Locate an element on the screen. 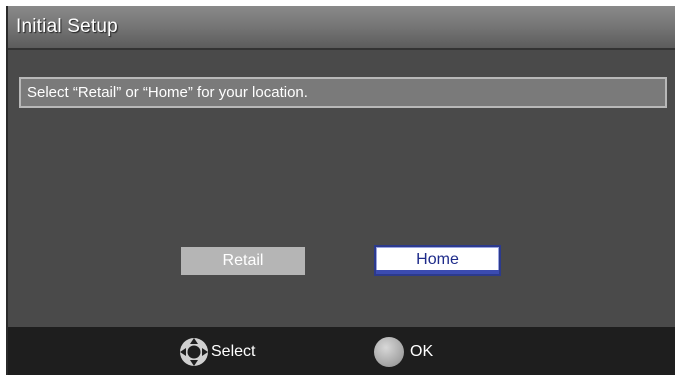  ok-button-icon is located at coordinates (389, 352).